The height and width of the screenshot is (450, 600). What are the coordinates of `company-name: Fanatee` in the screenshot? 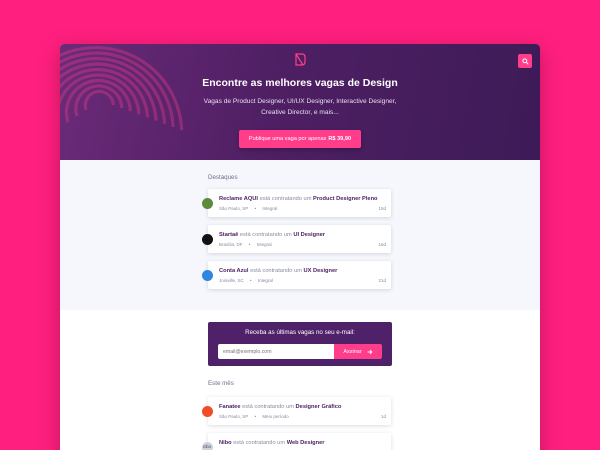 It's located at (230, 407).